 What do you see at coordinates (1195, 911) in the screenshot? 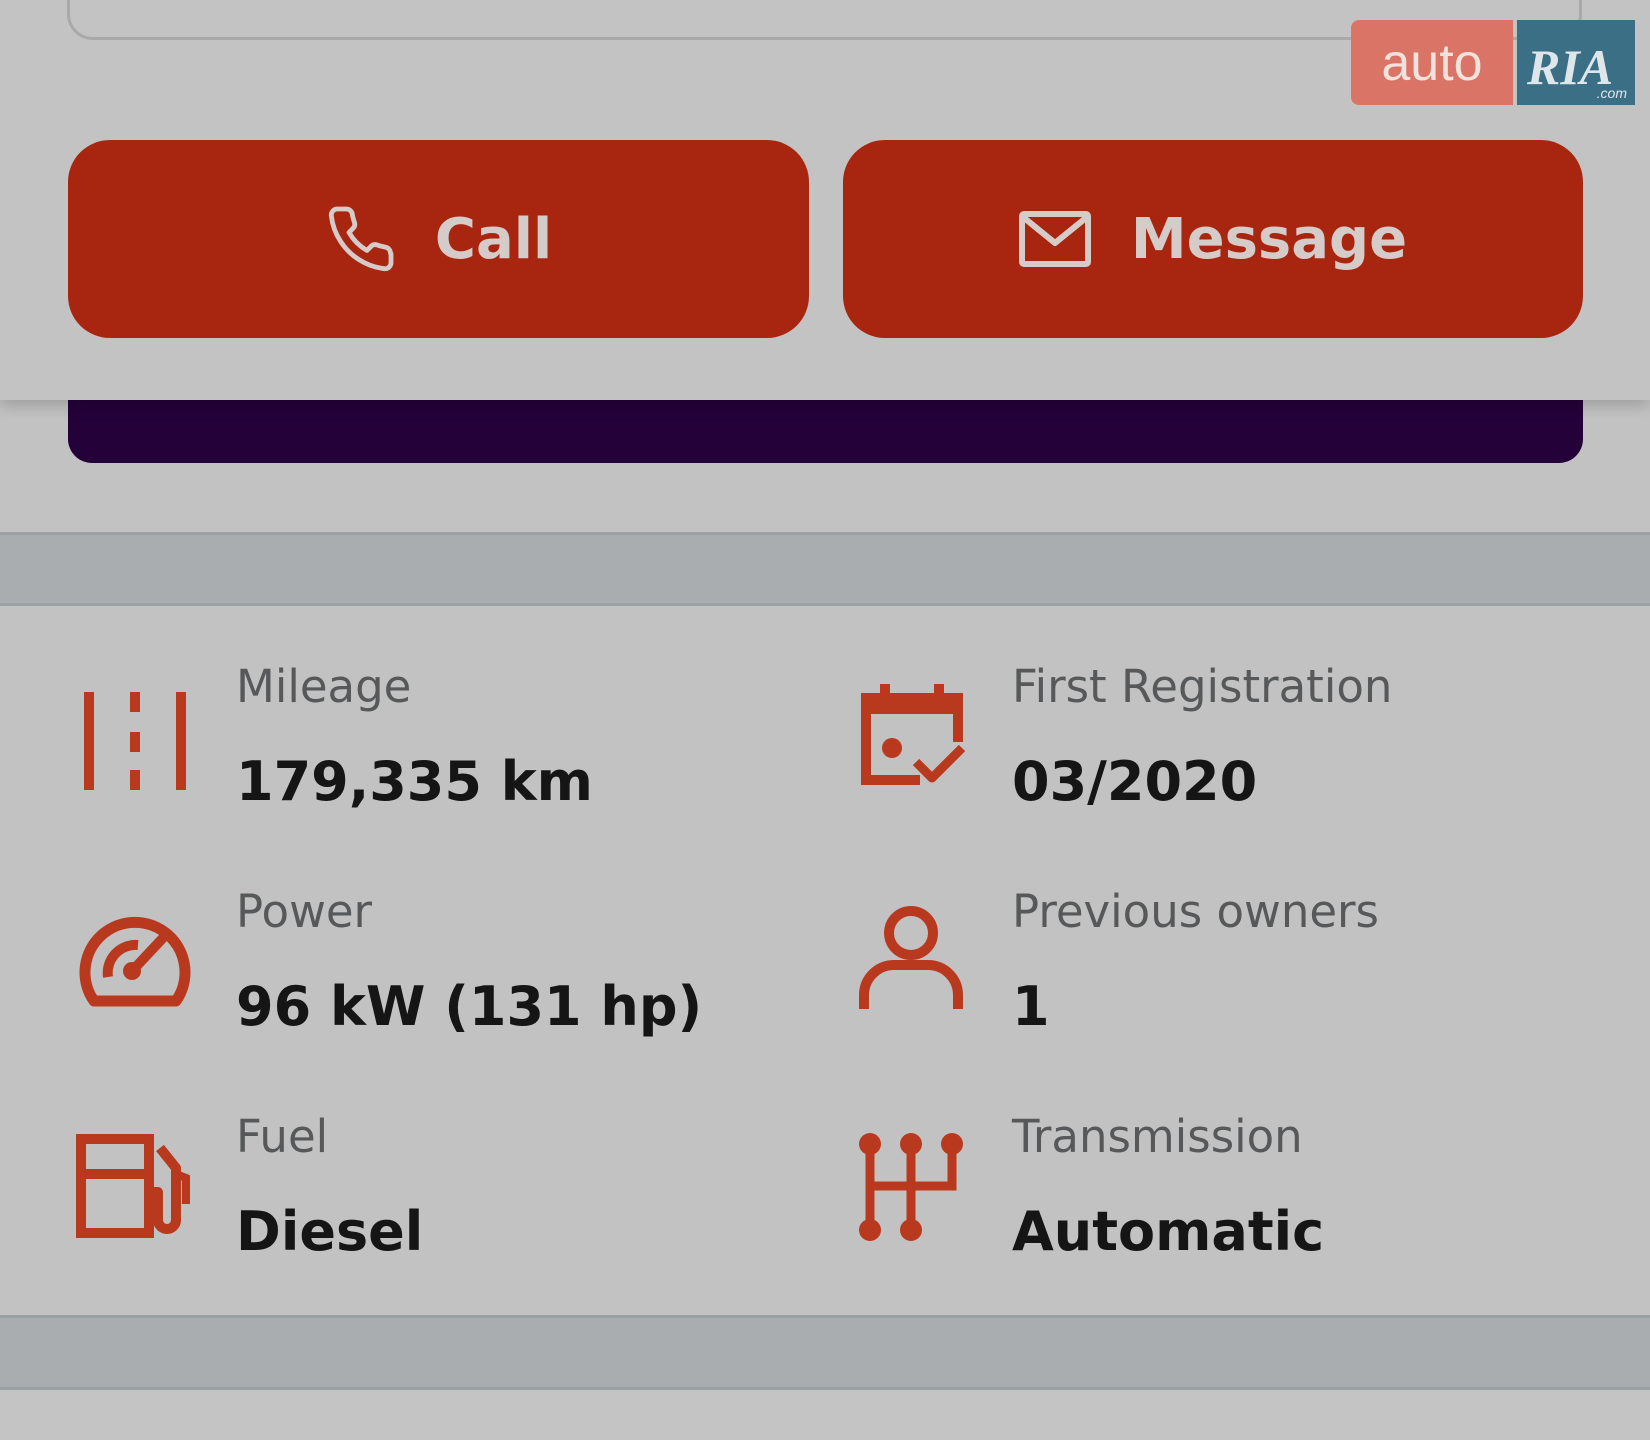
I see `spec-label: Previous owners` at bounding box center [1195, 911].